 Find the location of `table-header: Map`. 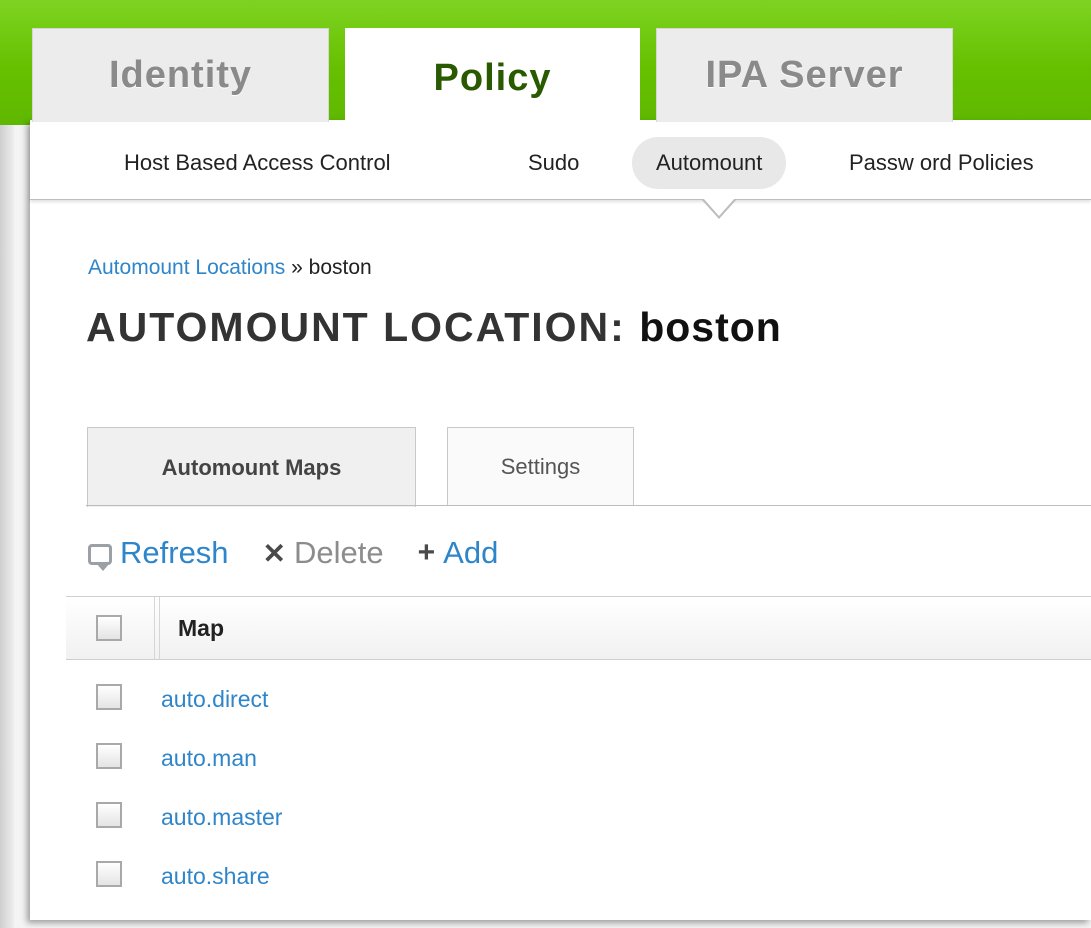

table-header: Map is located at coordinates (578, 628).